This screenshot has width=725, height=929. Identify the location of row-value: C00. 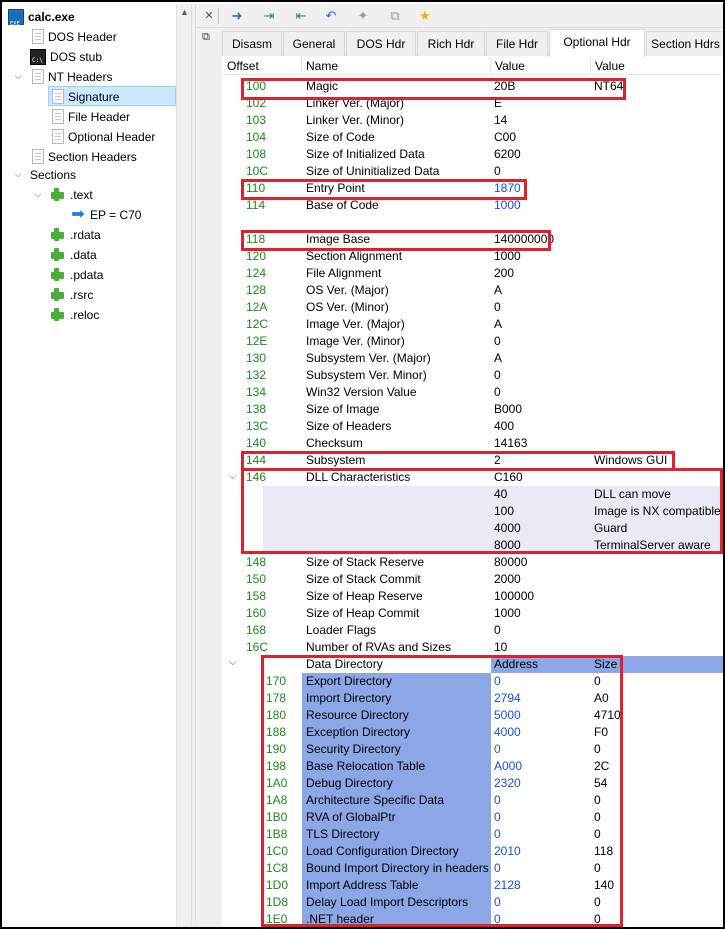
(505, 137).